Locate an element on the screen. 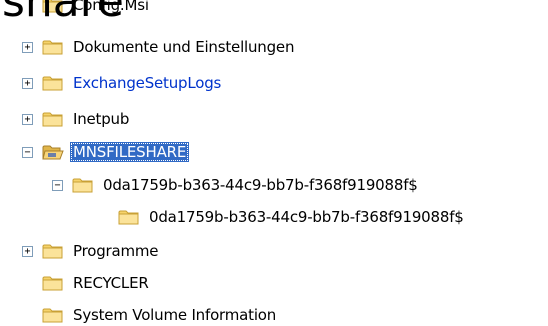 The height and width of the screenshot is (326, 548). folder-open-icon is located at coordinates (53, 152).